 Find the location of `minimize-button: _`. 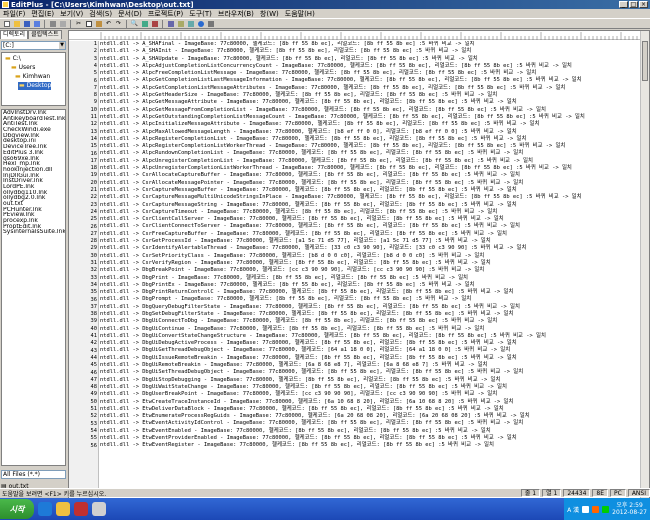

minimize-button: _ is located at coordinates (623, 4).